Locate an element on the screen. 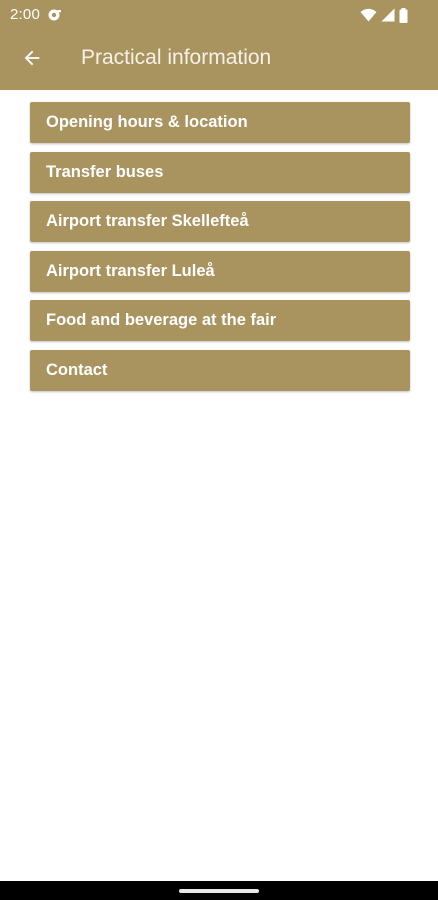 This screenshot has width=438, height=900. wifi-icon is located at coordinates (368, 15).